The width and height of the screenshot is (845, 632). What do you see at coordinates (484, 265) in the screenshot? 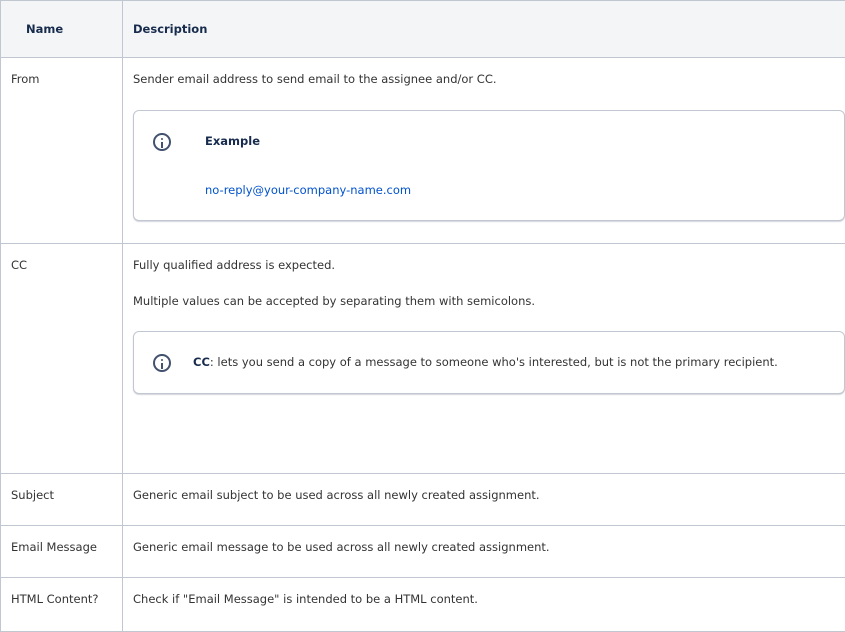
I see `cc-description-text-1: Fully qualified address is expected.` at bounding box center [484, 265].